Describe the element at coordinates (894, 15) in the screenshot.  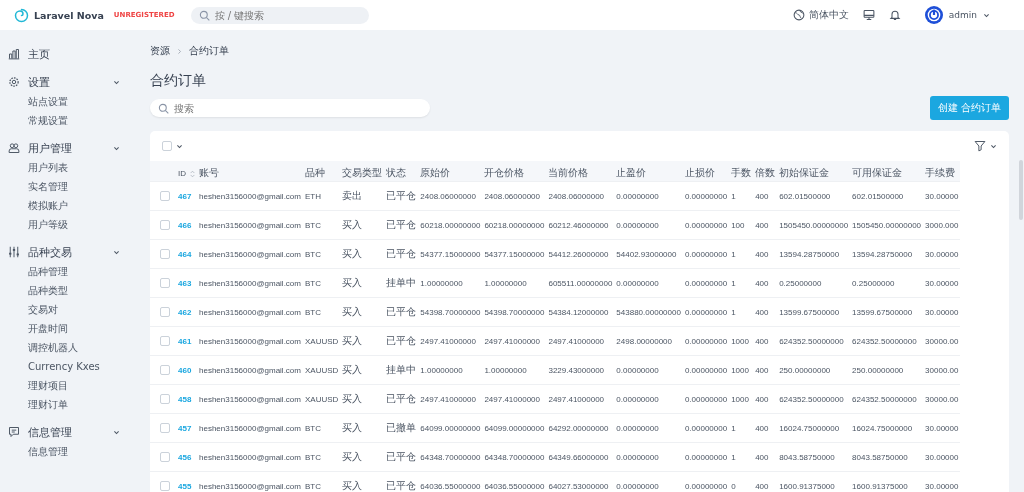
I see `bell-icon` at that location.